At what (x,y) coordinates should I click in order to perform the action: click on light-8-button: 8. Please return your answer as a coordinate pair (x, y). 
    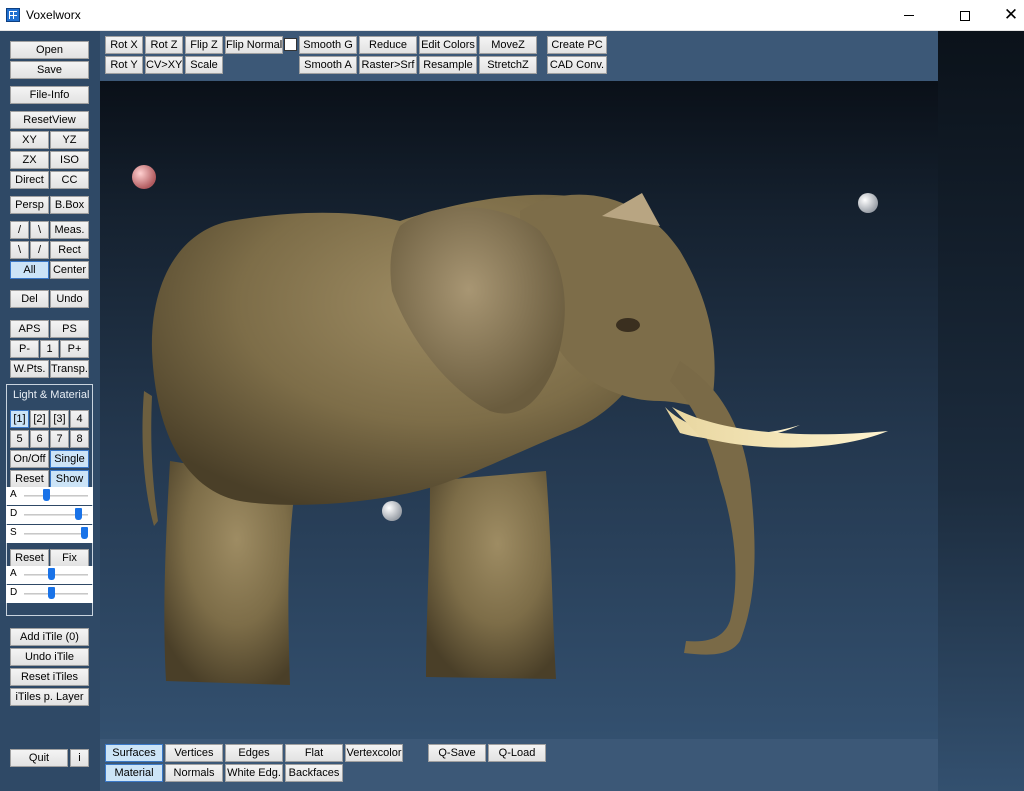
    Looking at the image, I should click on (79, 439).